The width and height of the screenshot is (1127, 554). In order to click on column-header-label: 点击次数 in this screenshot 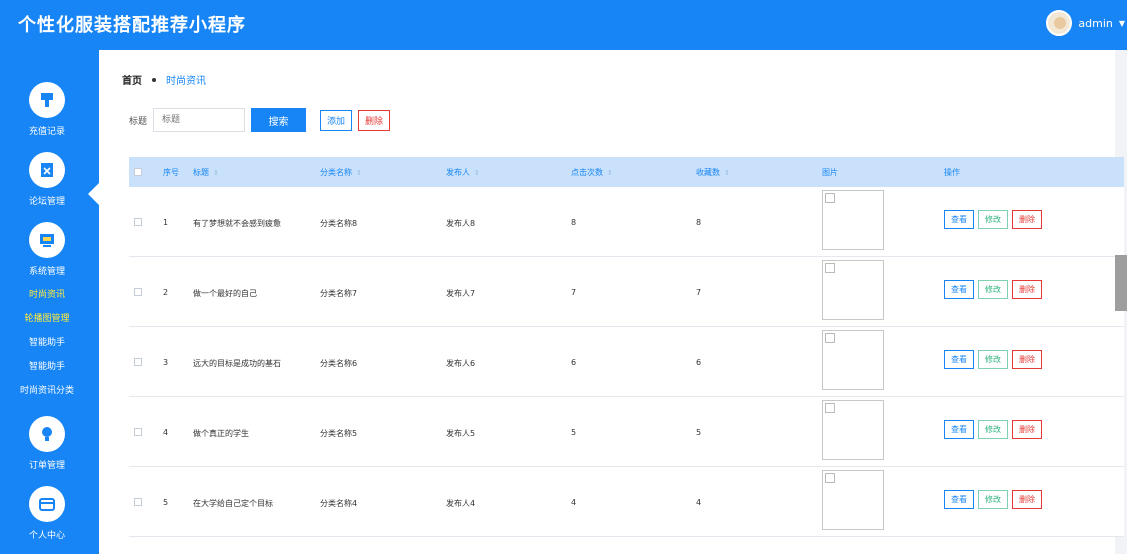, I will do `click(587, 172)`.